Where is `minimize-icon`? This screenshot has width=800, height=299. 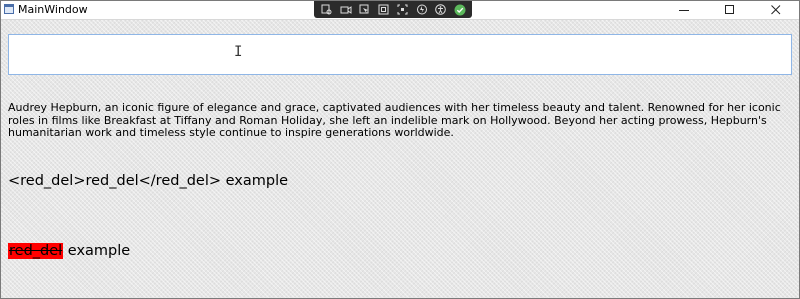
minimize-icon is located at coordinates (684, 10).